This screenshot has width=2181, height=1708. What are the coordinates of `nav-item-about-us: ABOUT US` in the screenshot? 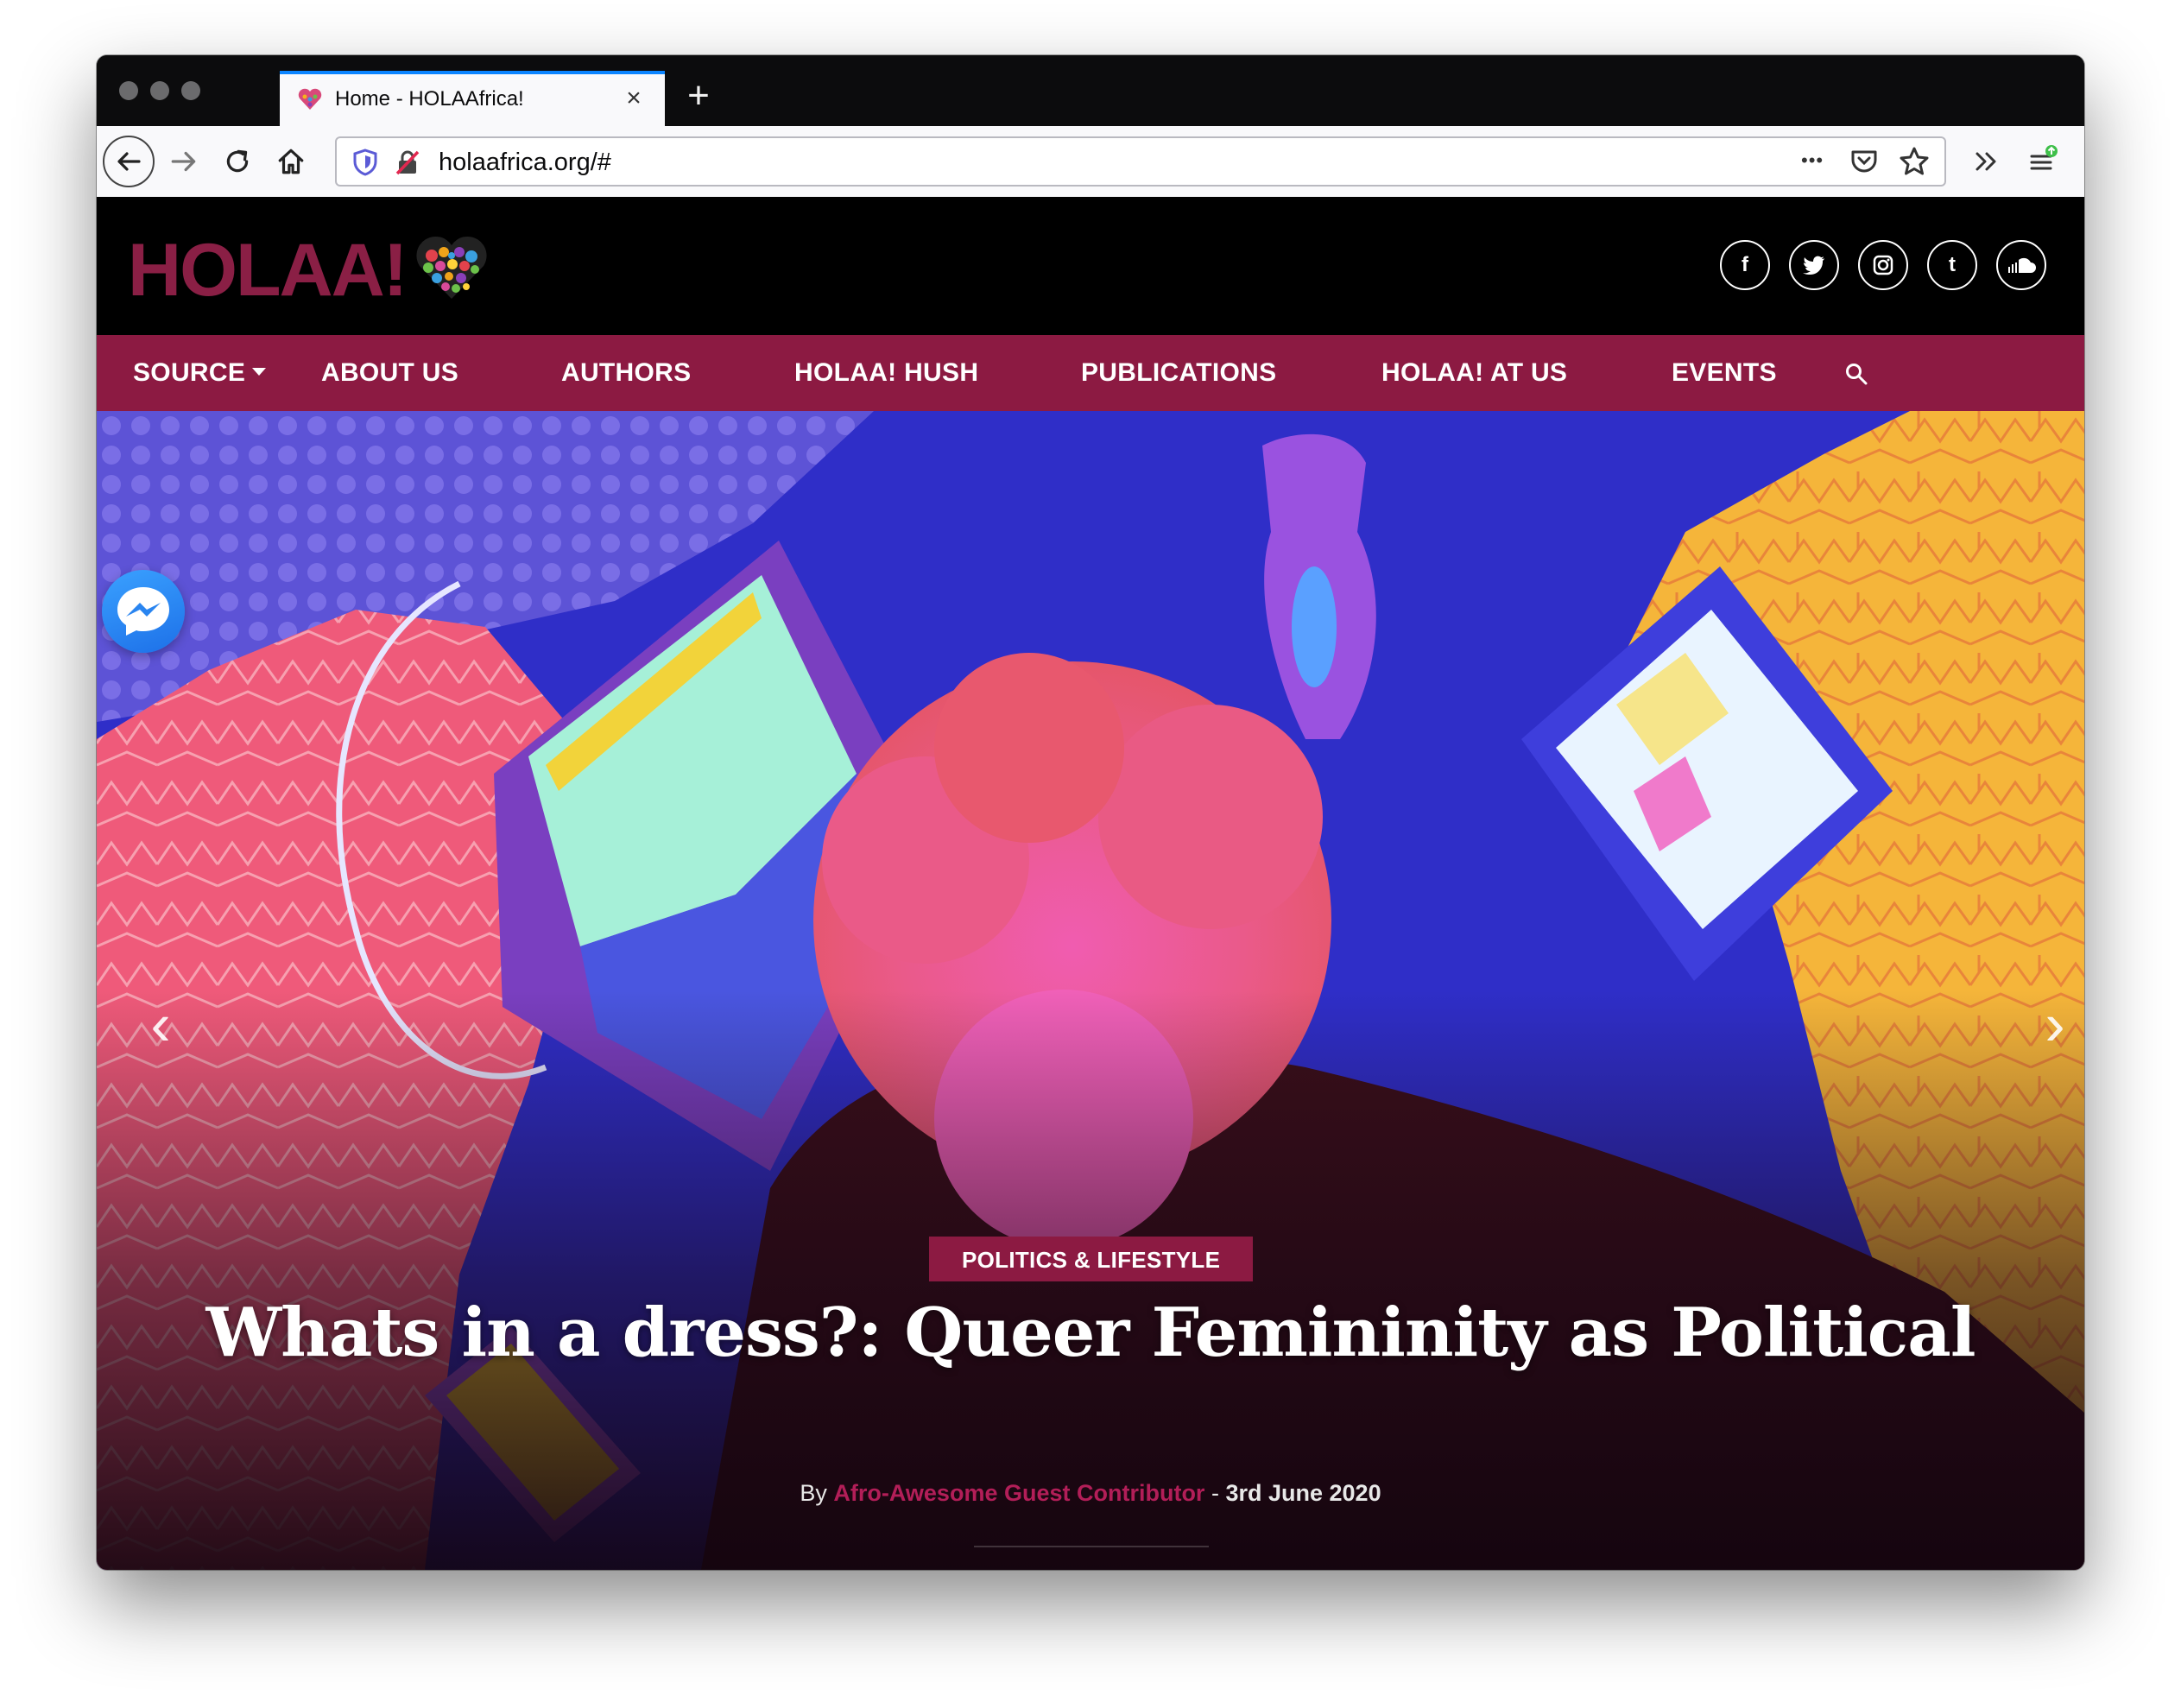 It's located at (389, 373).